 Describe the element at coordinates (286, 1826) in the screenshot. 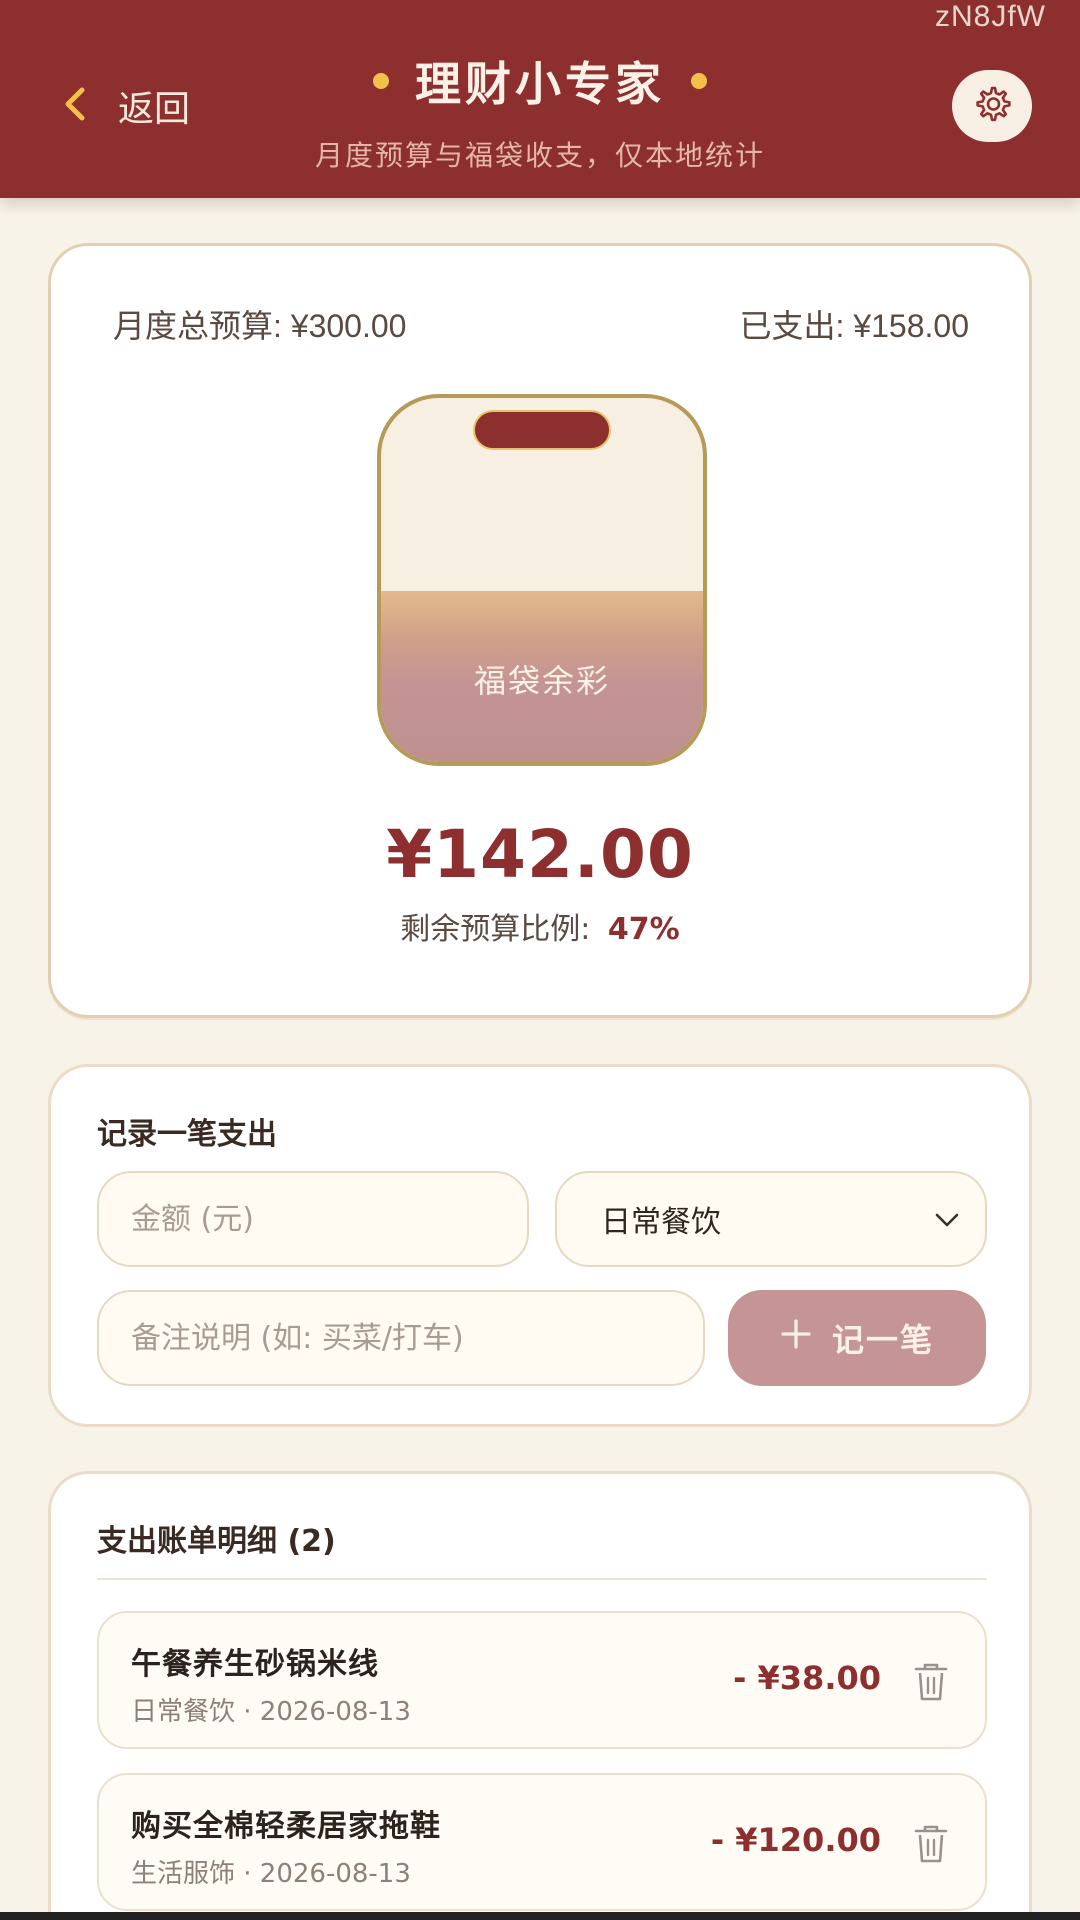

I see `bill-name: 购买全棉轻柔居家拖鞋` at that location.